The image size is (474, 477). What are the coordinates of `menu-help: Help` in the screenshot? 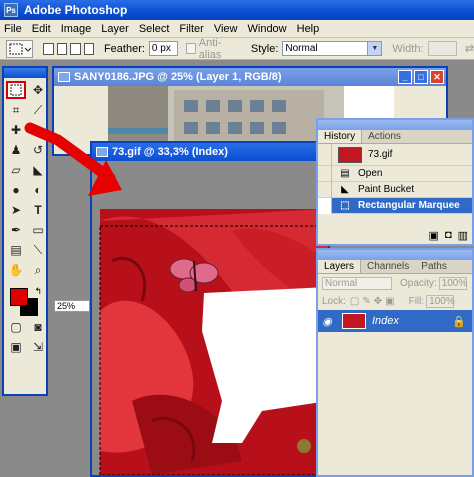 It's located at (308, 29).